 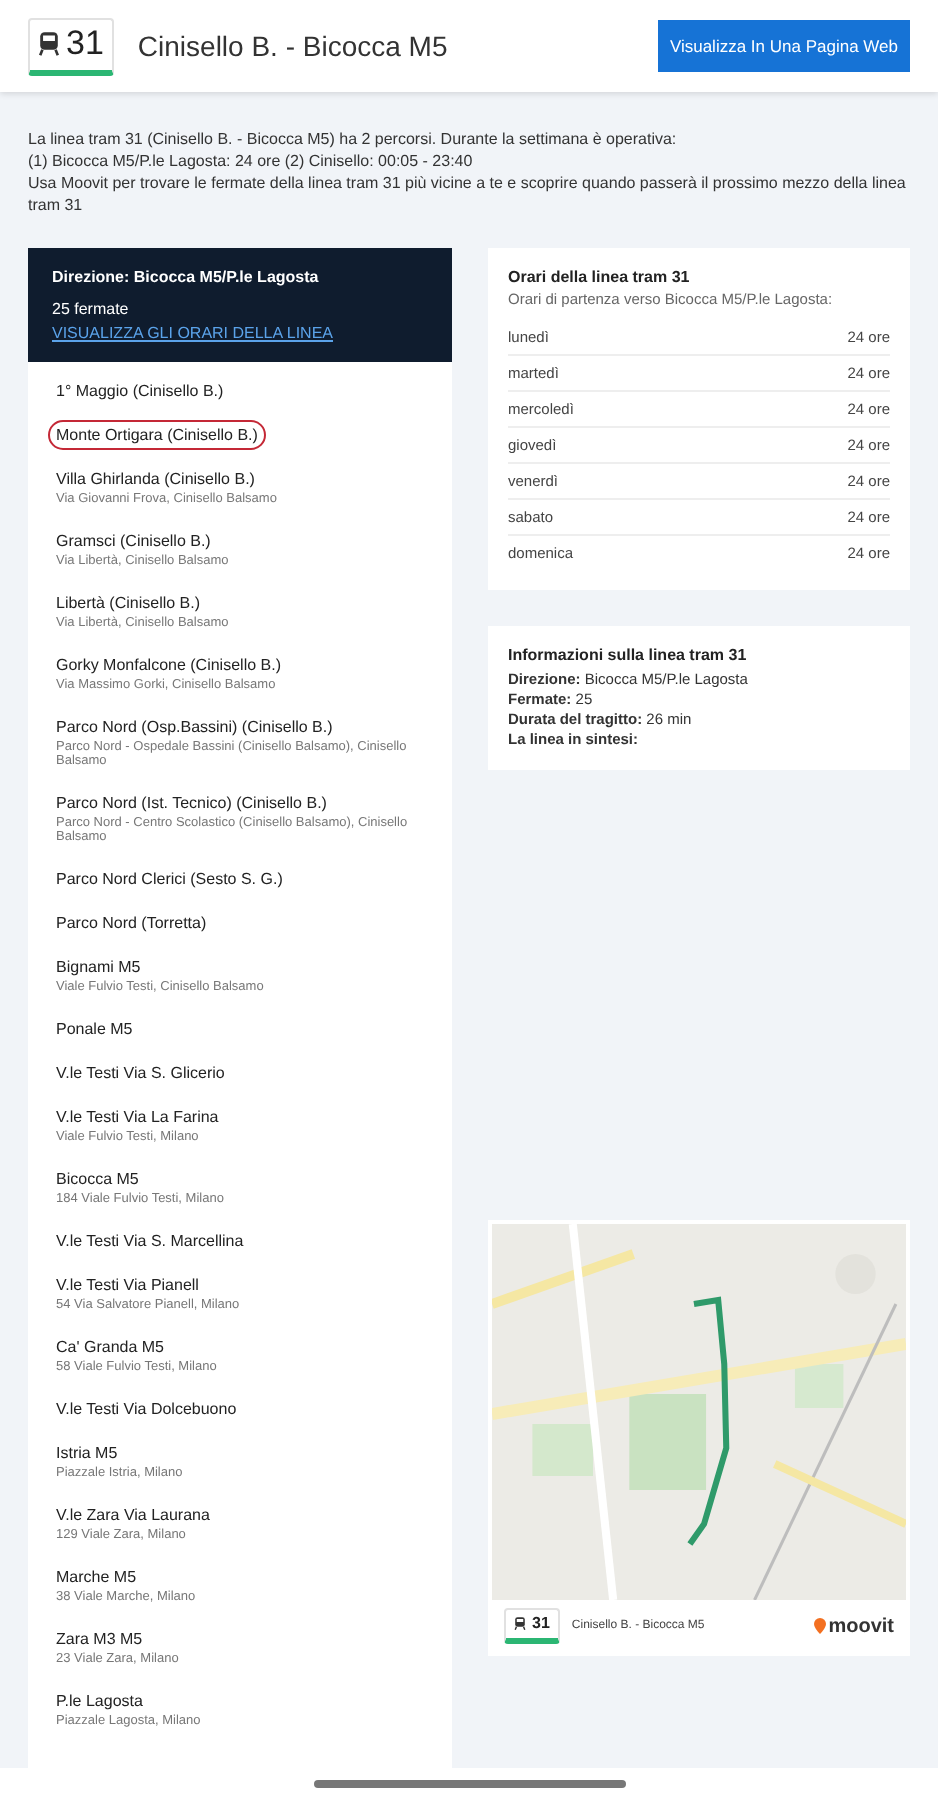 What do you see at coordinates (194, 727) in the screenshot?
I see `stop-name: Parco Nord (Osp.Bassini) (Cinisello B.)` at bounding box center [194, 727].